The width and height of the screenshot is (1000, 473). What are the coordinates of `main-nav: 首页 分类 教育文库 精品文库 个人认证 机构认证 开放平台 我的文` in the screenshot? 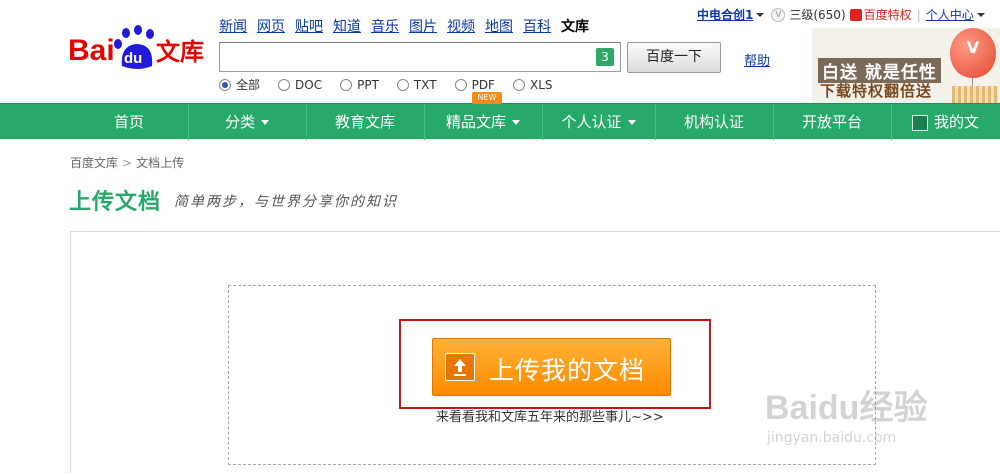 It's located at (500, 121).